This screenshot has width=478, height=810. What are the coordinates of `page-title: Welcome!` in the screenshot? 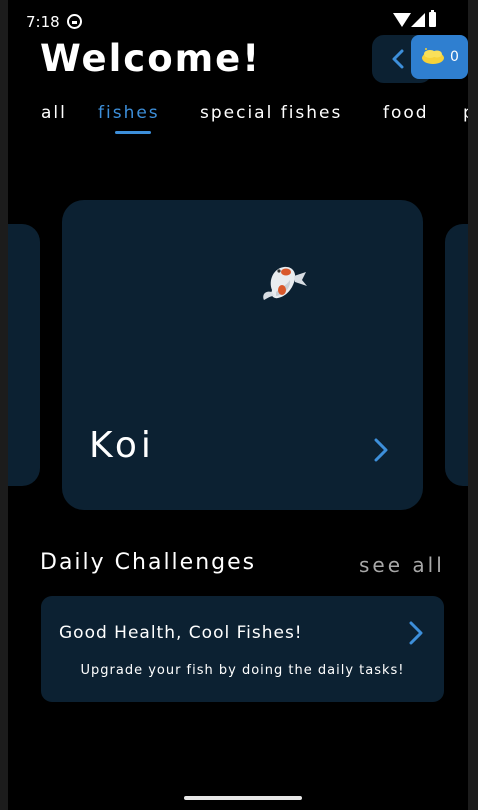 It's located at (151, 58).